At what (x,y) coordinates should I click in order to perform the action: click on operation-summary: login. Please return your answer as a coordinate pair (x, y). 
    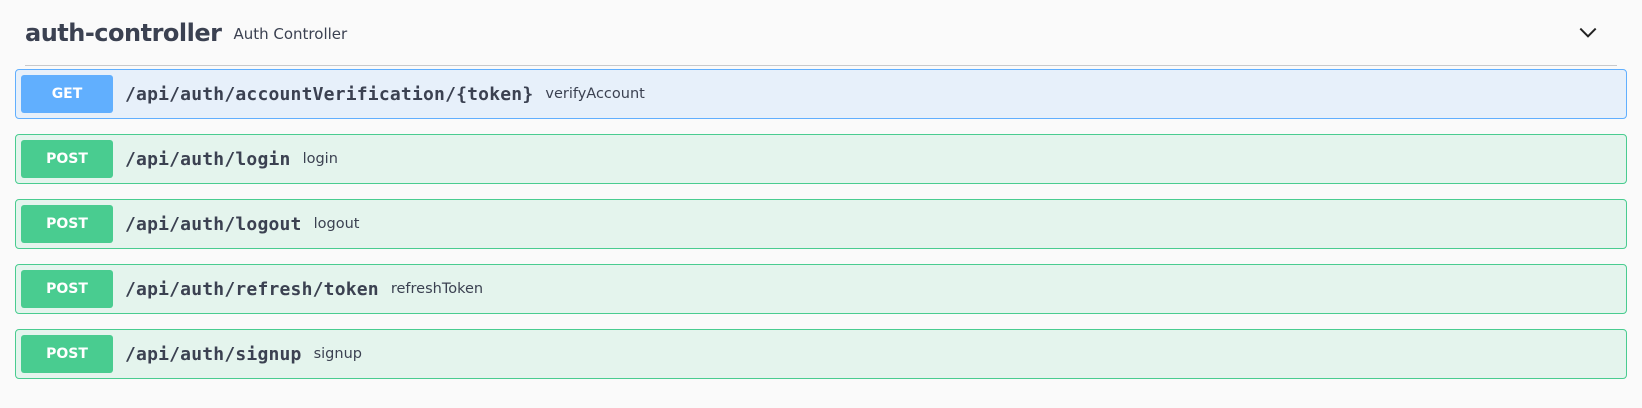
    Looking at the image, I should click on (320, 159).